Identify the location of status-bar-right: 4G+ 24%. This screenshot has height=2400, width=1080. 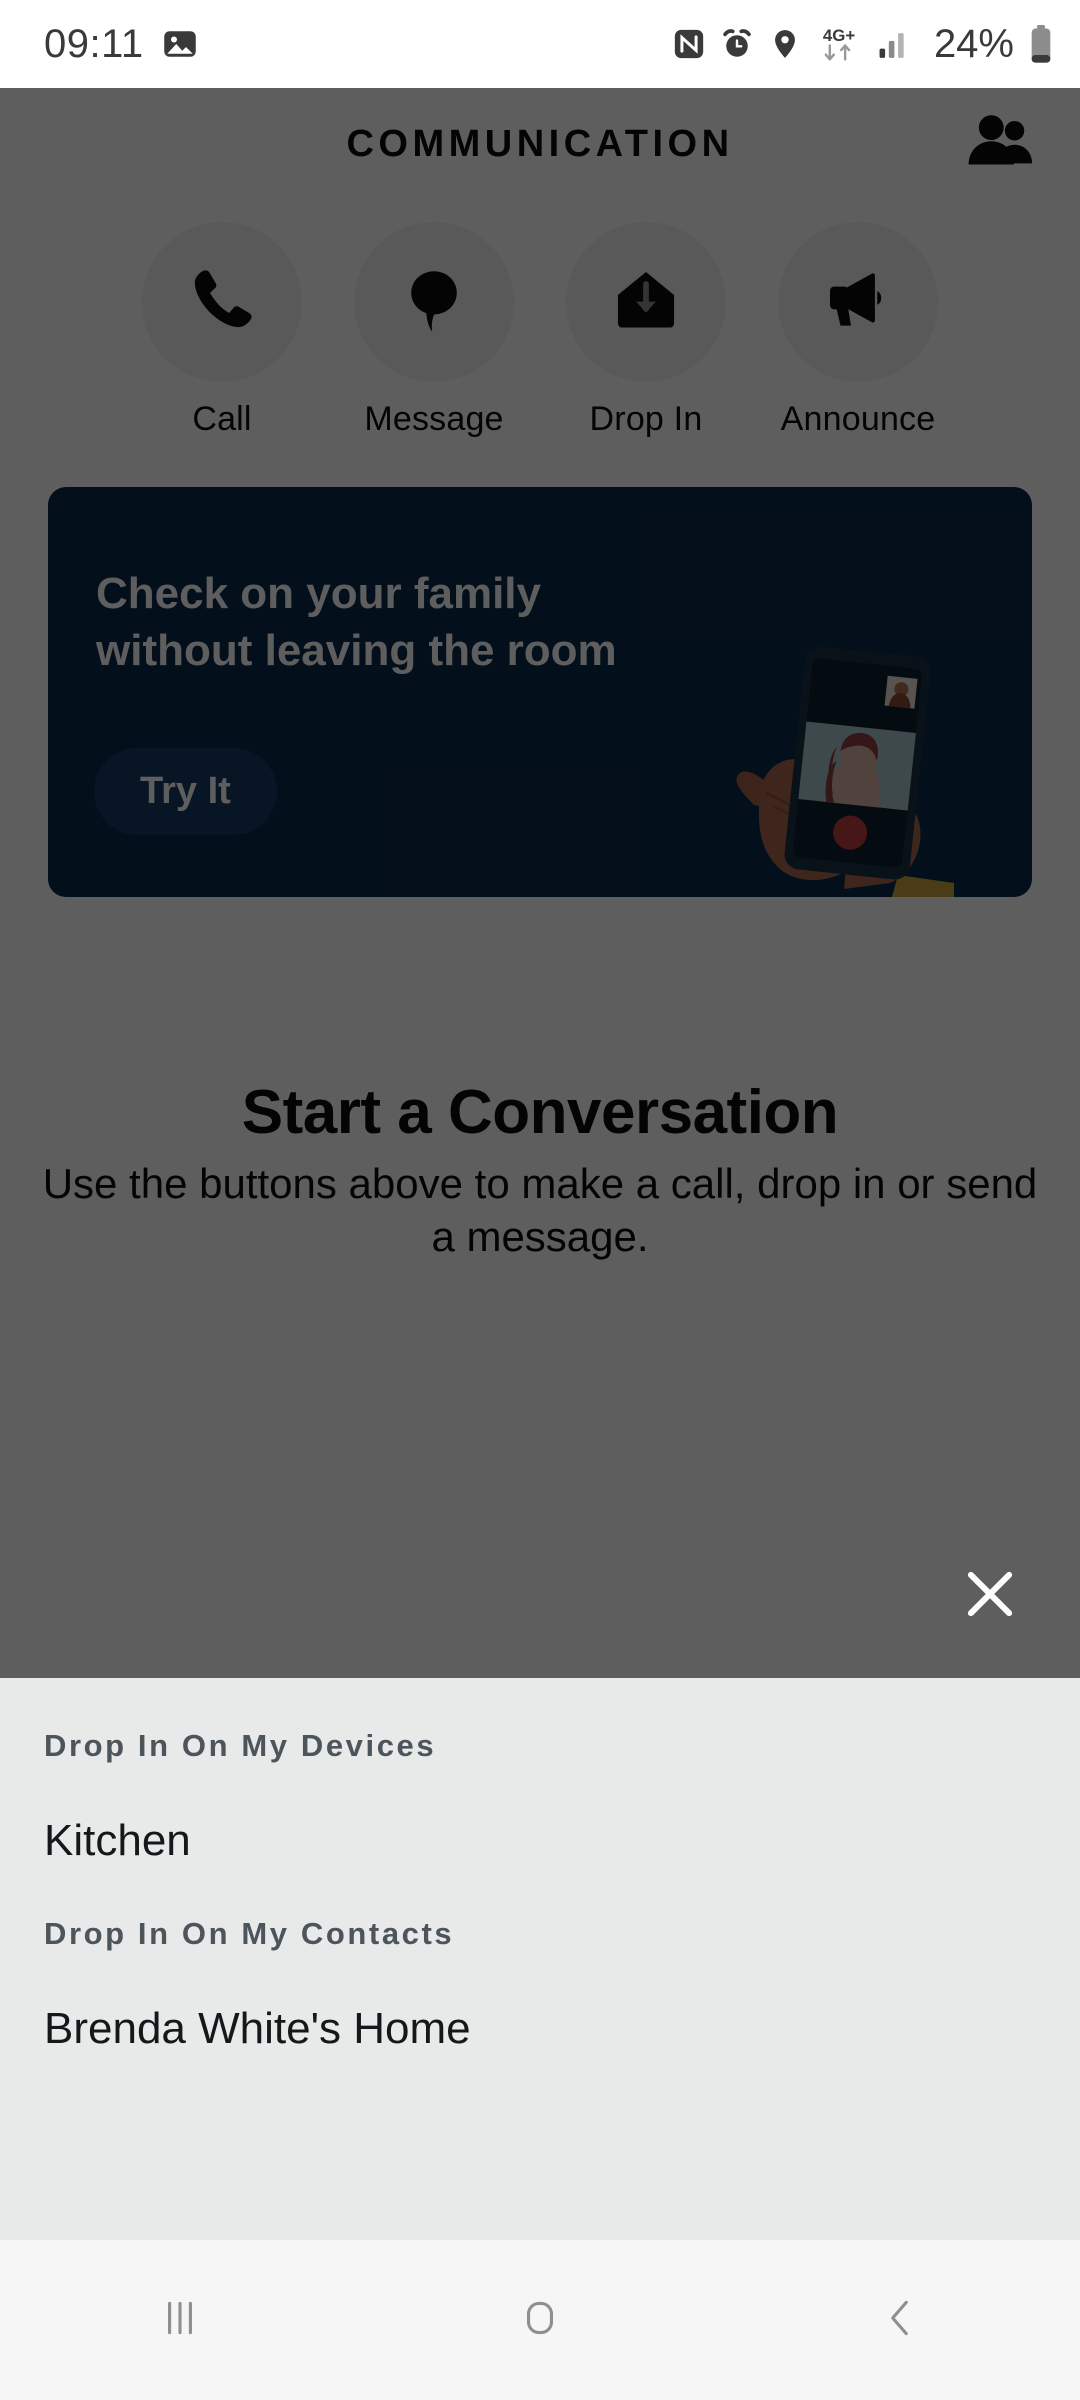
(863, 44).